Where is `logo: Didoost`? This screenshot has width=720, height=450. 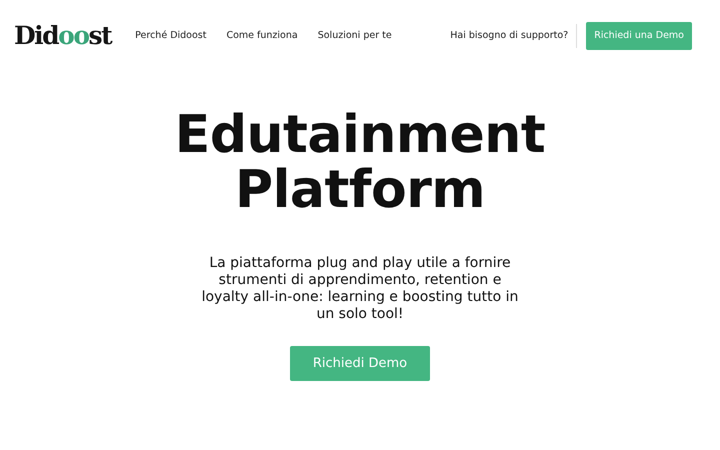 logo: Didoost is located at coordinates (63, 36).